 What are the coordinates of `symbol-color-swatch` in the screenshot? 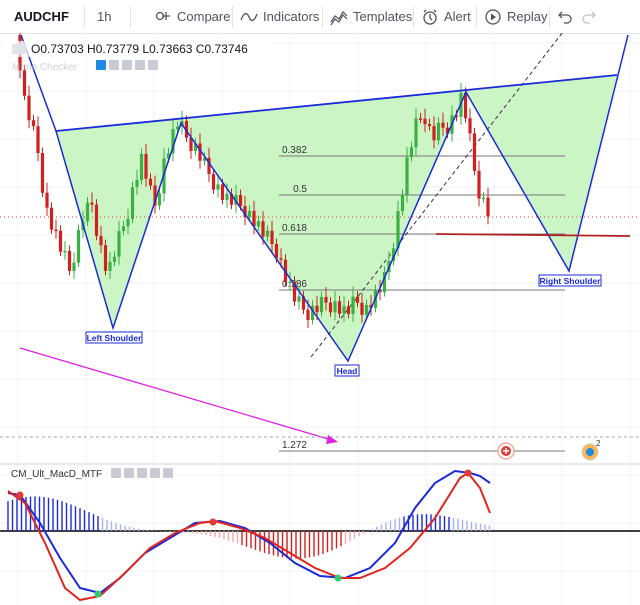 It's located at (19, 49).